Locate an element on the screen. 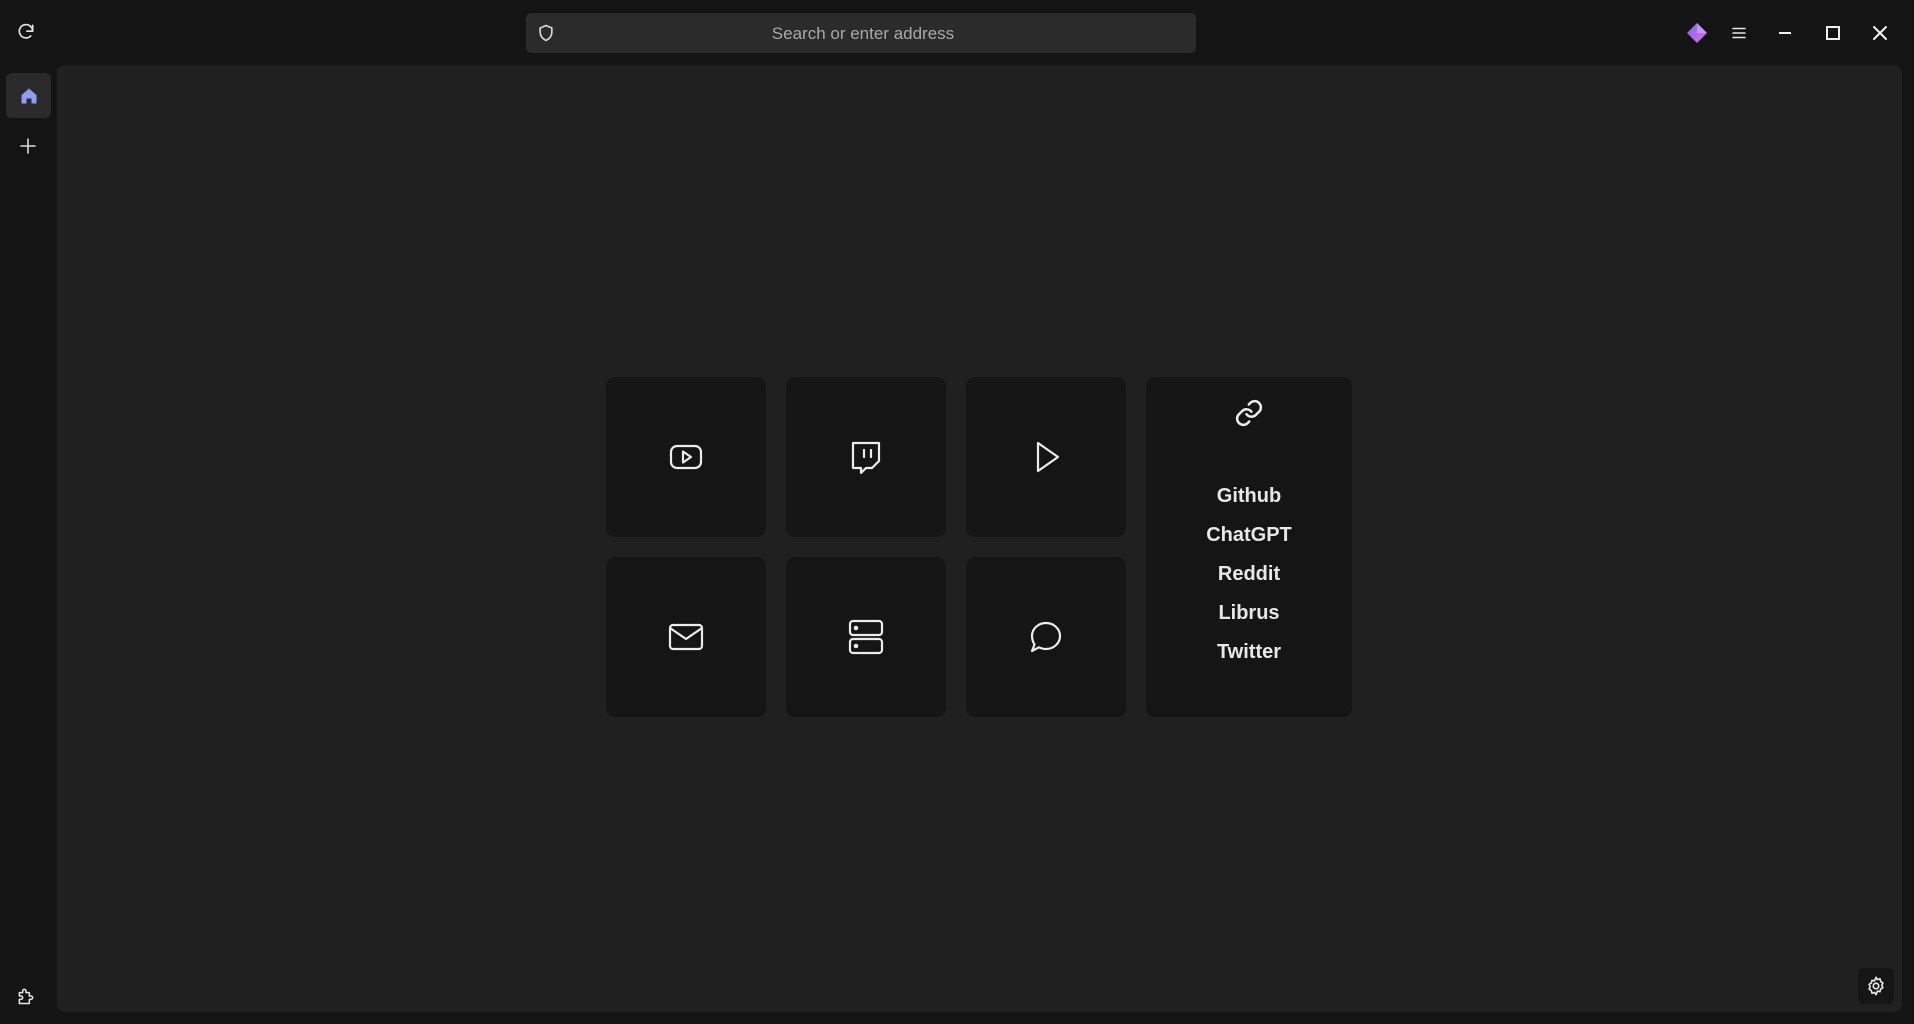 The width and height of the screenshot is (1914, 1024). reload-button is located at coordinates (26, 32).